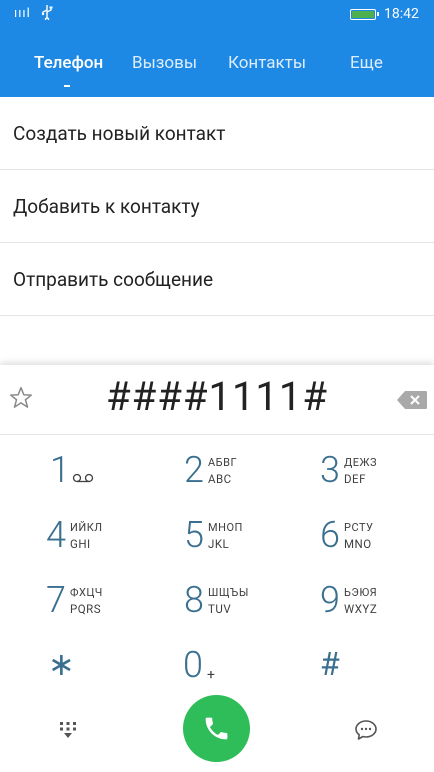  What do you see at coordinates (164, 63) in the screenshot?
I see `tab-calls: Вызовы` at bounding box center [164, 63].